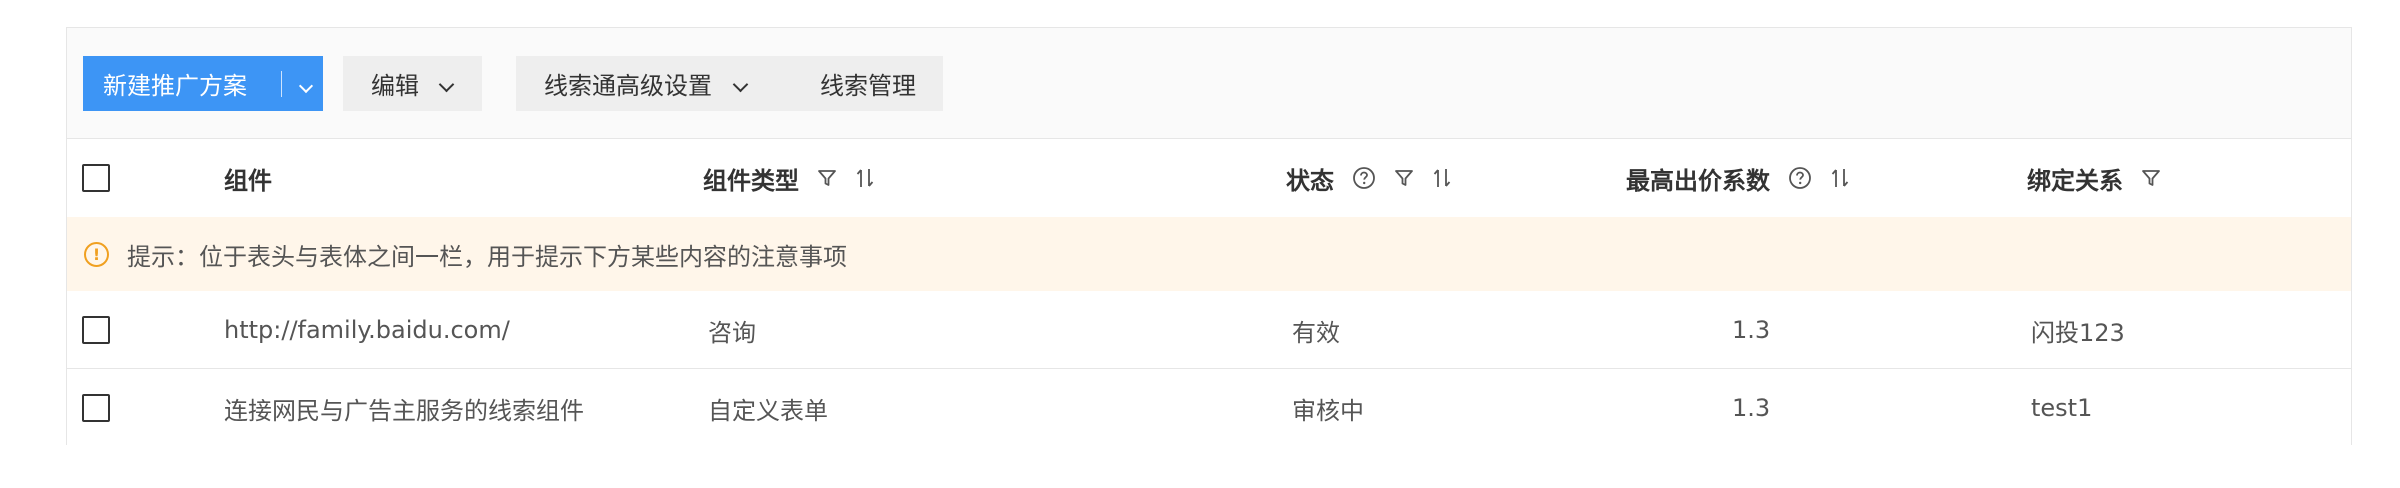 The width and height of the screenshot is (2400, 488). Describe the element at coordinates (628, 86) in the screenshot. I see `advanced-settings-label: 线索通高级设置` at that location.